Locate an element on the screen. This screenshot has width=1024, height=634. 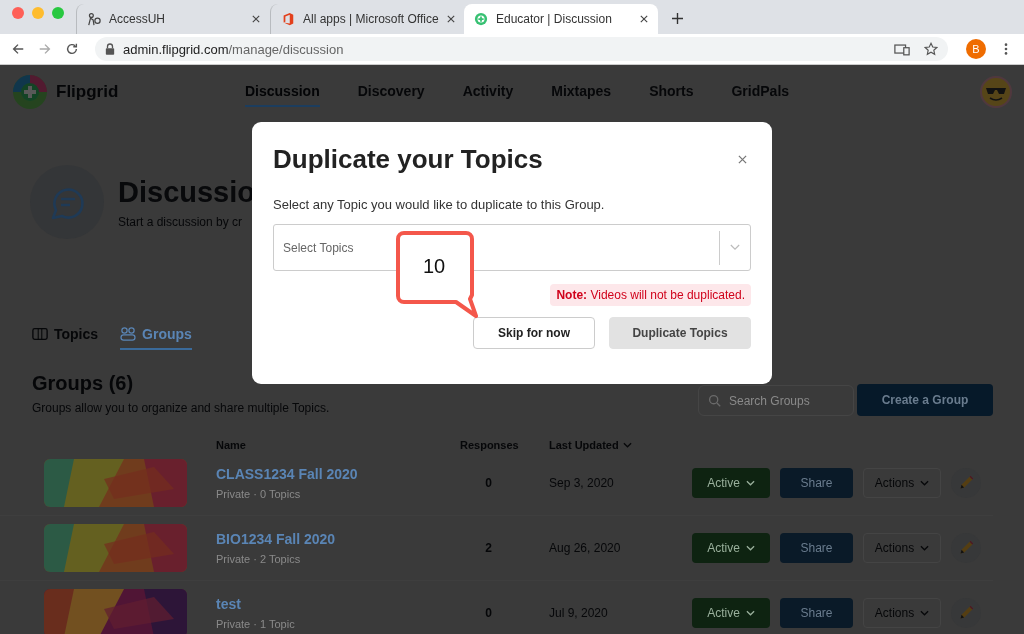
dialog-title: Duplicate your Topics is located at coordinates (408, 159).